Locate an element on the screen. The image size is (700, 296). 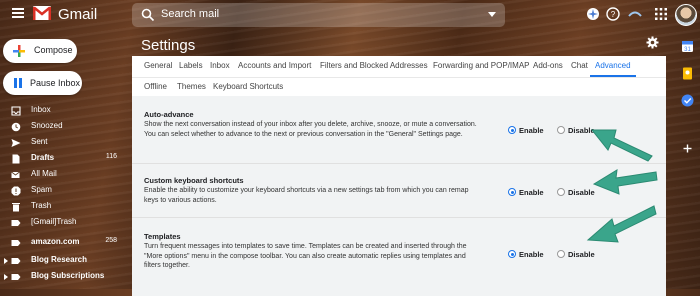
pause-icon is located at coordinates (18, 83).